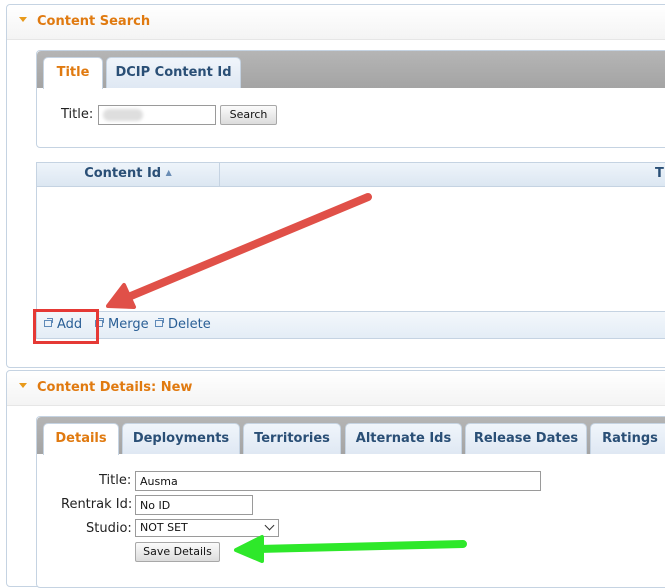  Describe the element at coordinates (207, 528) in the screenshot. I see `studio-select: NOT SET` at that location.